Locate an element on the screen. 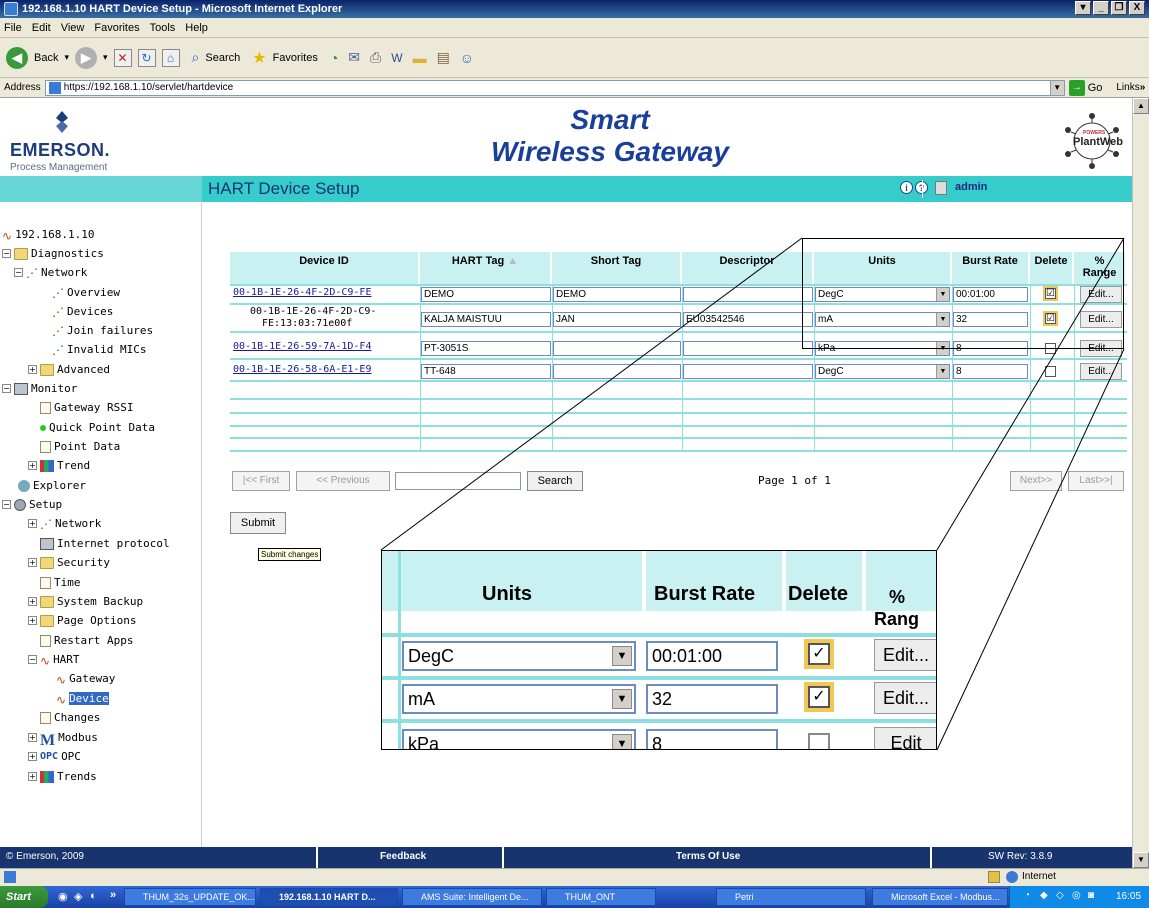  taskbar-item: Petri is located at coordinates (791, 897).